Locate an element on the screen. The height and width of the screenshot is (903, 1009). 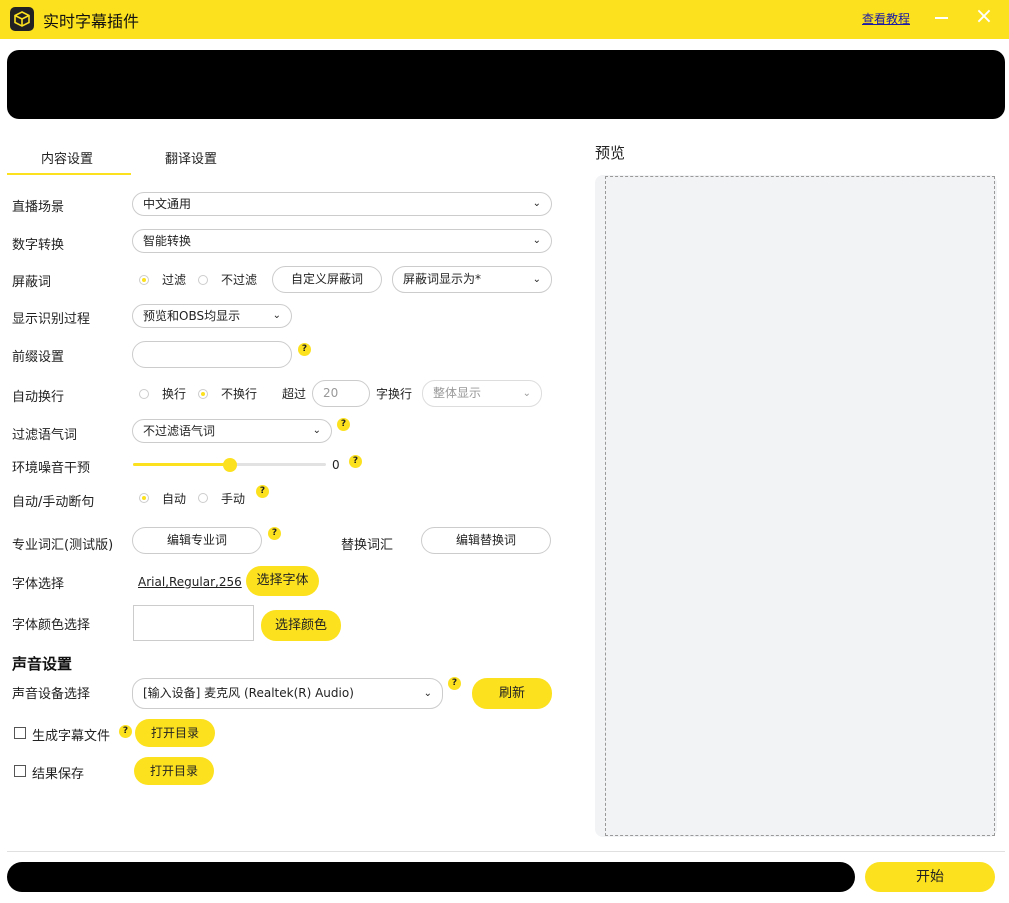
tab-content-settings: 内容设置 is located at coordinates (67, 157).